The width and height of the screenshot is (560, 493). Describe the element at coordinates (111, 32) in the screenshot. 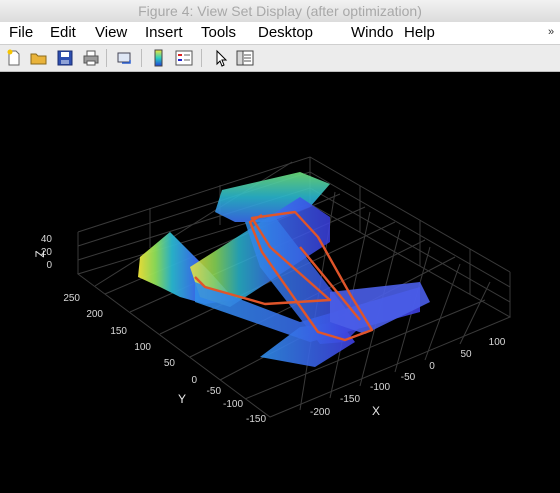

I see `menu-view: View` at that location.